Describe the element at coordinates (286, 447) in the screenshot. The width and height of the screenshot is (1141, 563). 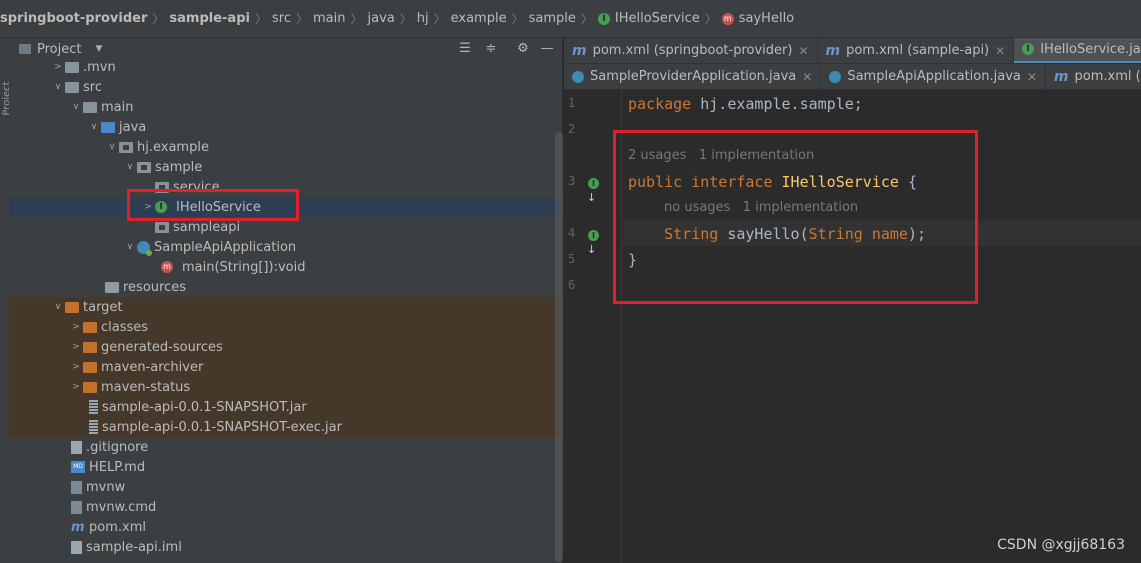
I see `tree-item-gitignore: .gitignore` at that location.